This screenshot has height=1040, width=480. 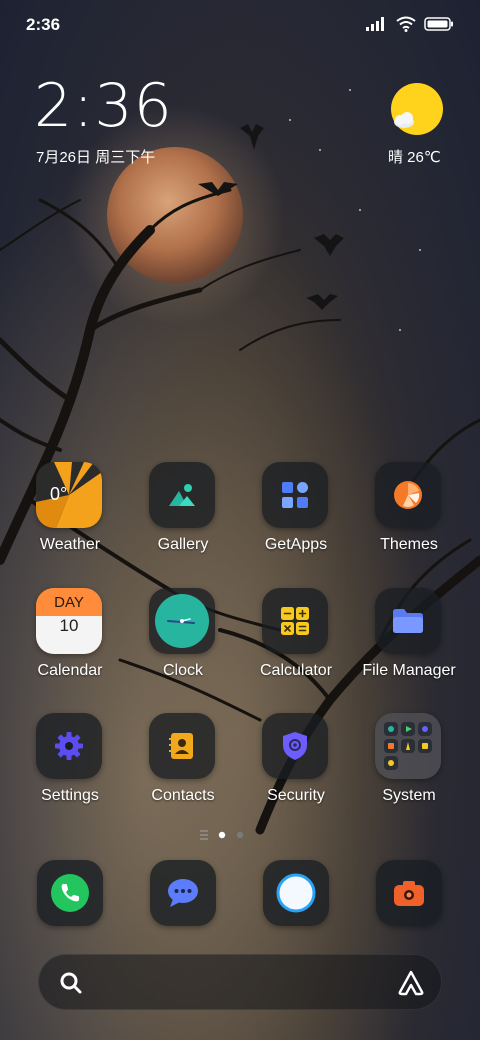 What do you see at coordinates (182, 621) in the screenshot?
I see `clock-icon` at bounding box center [182, 621].